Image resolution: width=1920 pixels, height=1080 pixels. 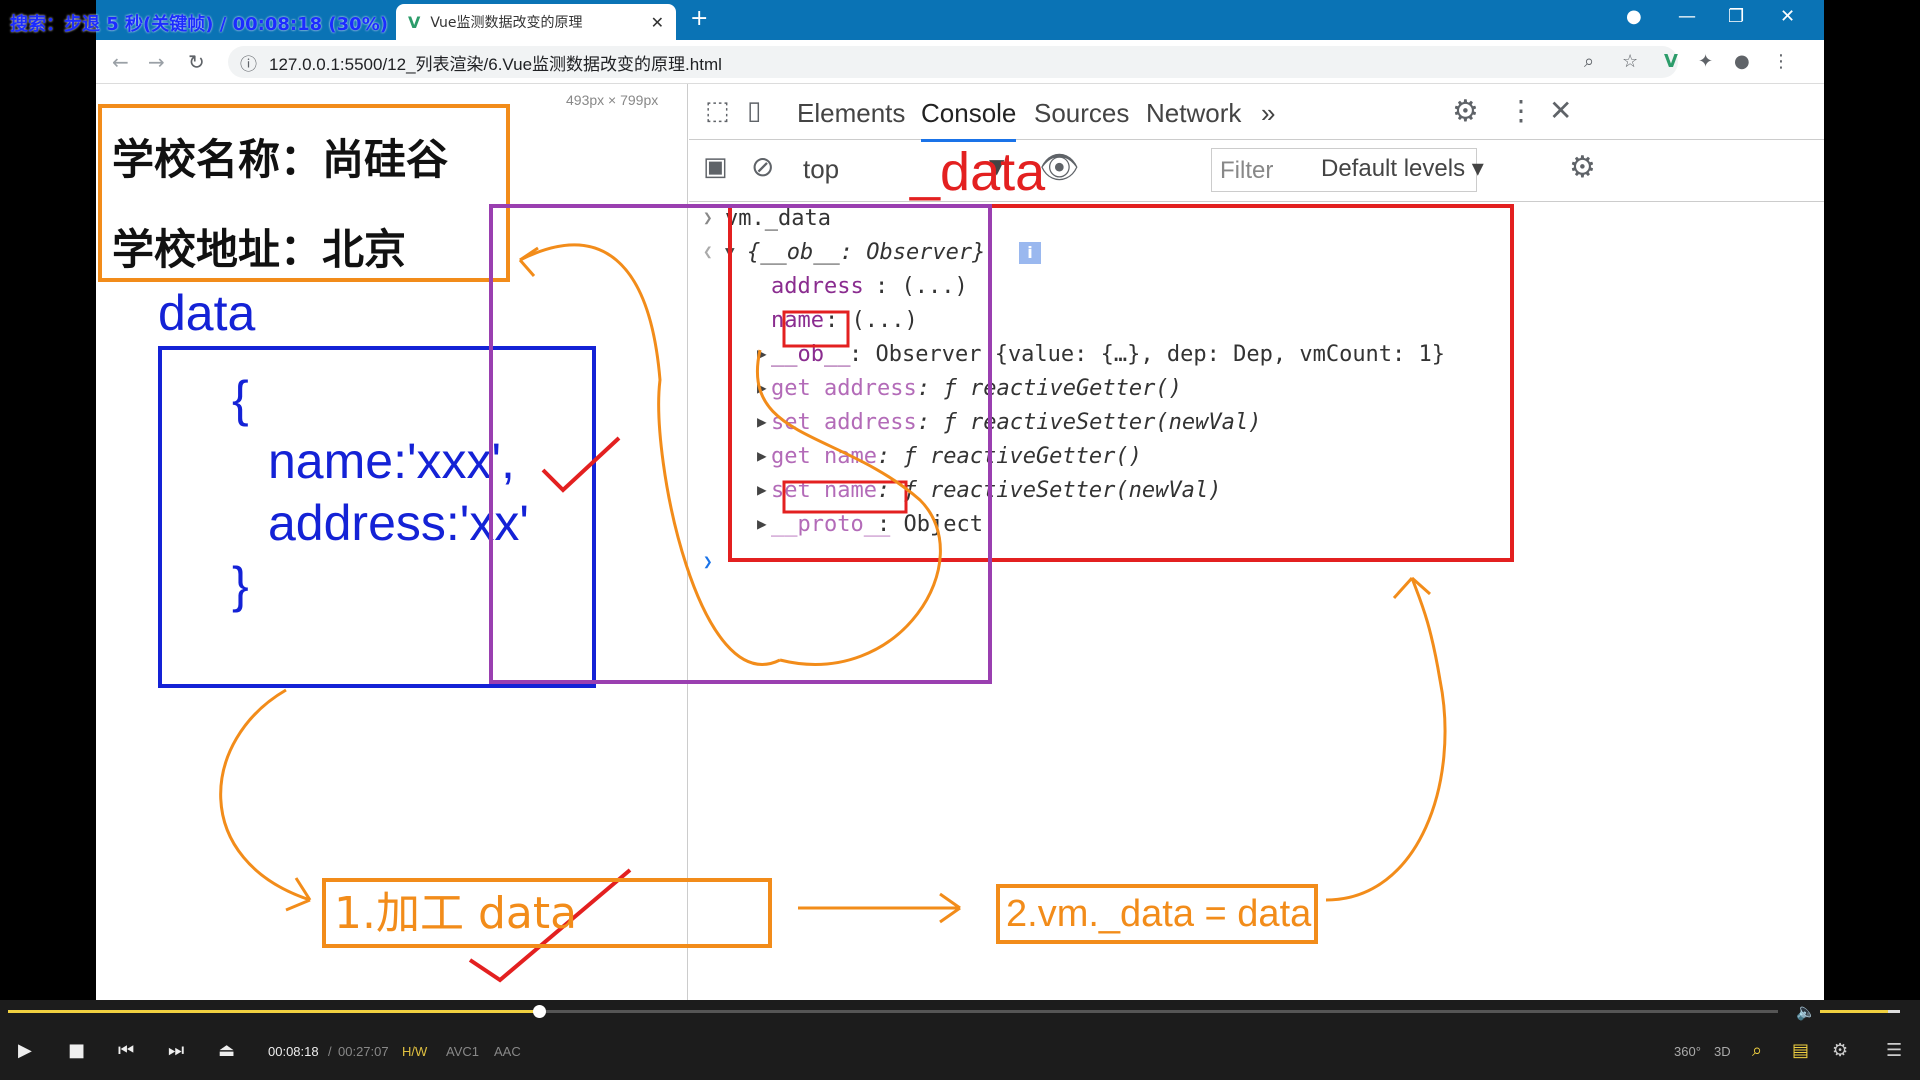 I want to click on hw-badge: H/W, so click(x=414, y=1051).